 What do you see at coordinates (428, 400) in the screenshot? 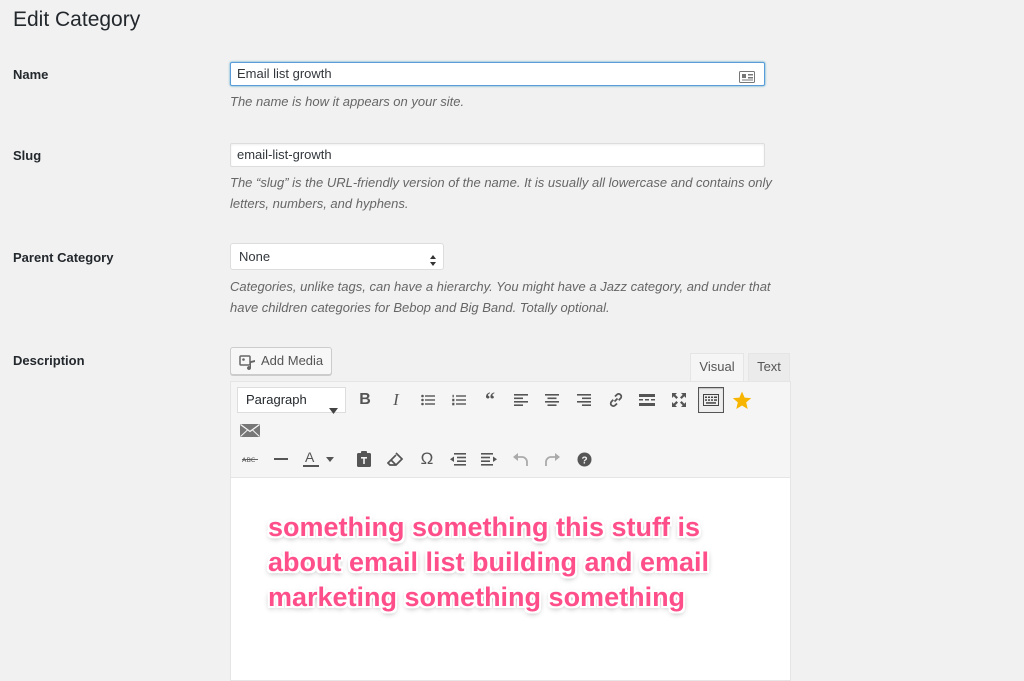
I see `bullet-list-icon` at bounding box center [428, 400].